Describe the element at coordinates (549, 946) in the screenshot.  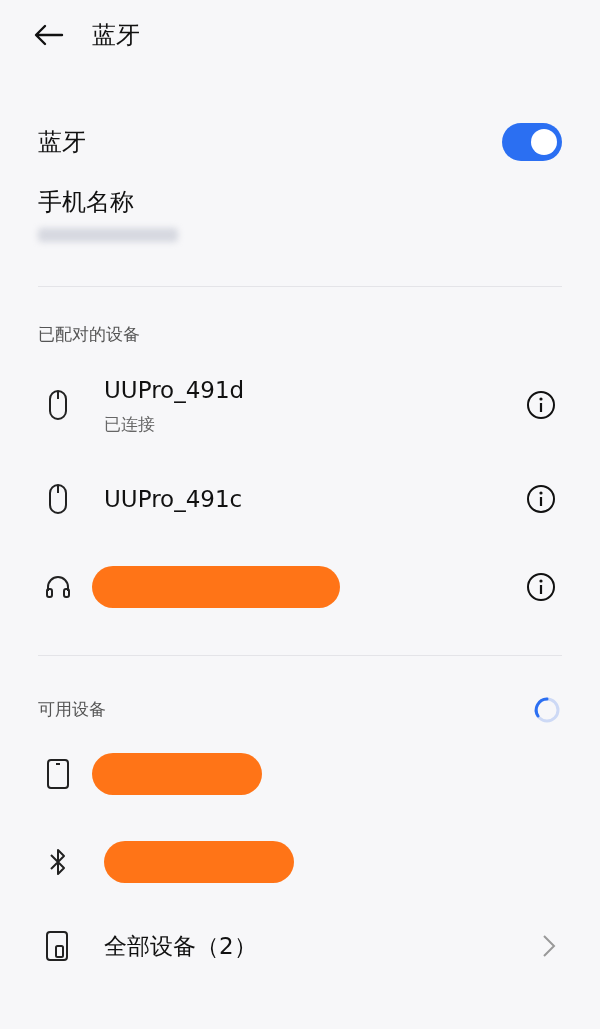
I see `chevron-right-icon` at that location.